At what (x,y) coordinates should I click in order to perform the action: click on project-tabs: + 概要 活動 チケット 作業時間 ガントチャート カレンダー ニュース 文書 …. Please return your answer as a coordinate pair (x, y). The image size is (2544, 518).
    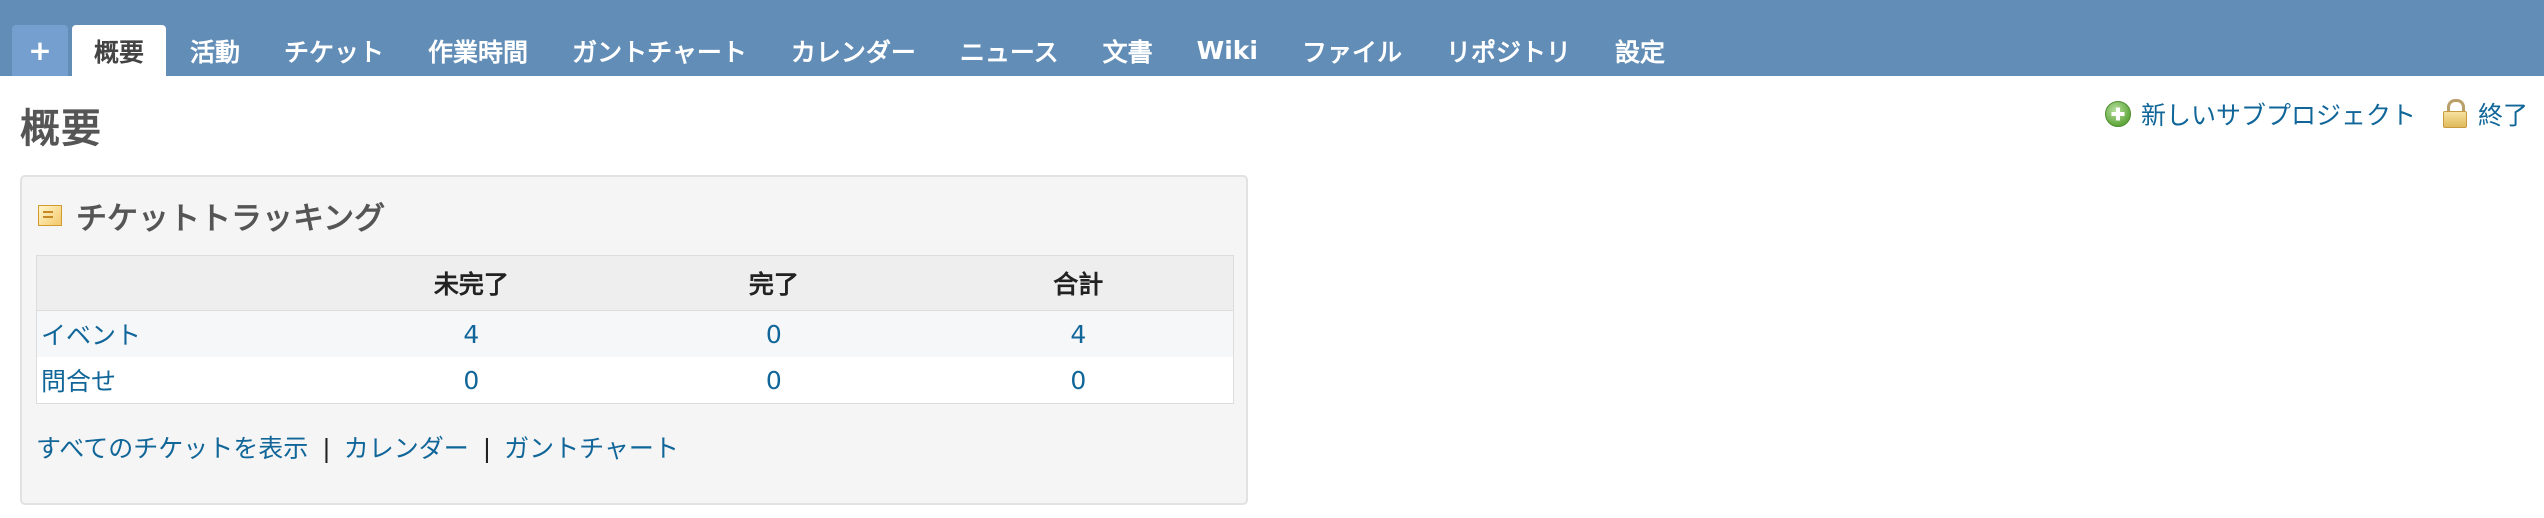
    Looking at the image, I should click on (849, 50).